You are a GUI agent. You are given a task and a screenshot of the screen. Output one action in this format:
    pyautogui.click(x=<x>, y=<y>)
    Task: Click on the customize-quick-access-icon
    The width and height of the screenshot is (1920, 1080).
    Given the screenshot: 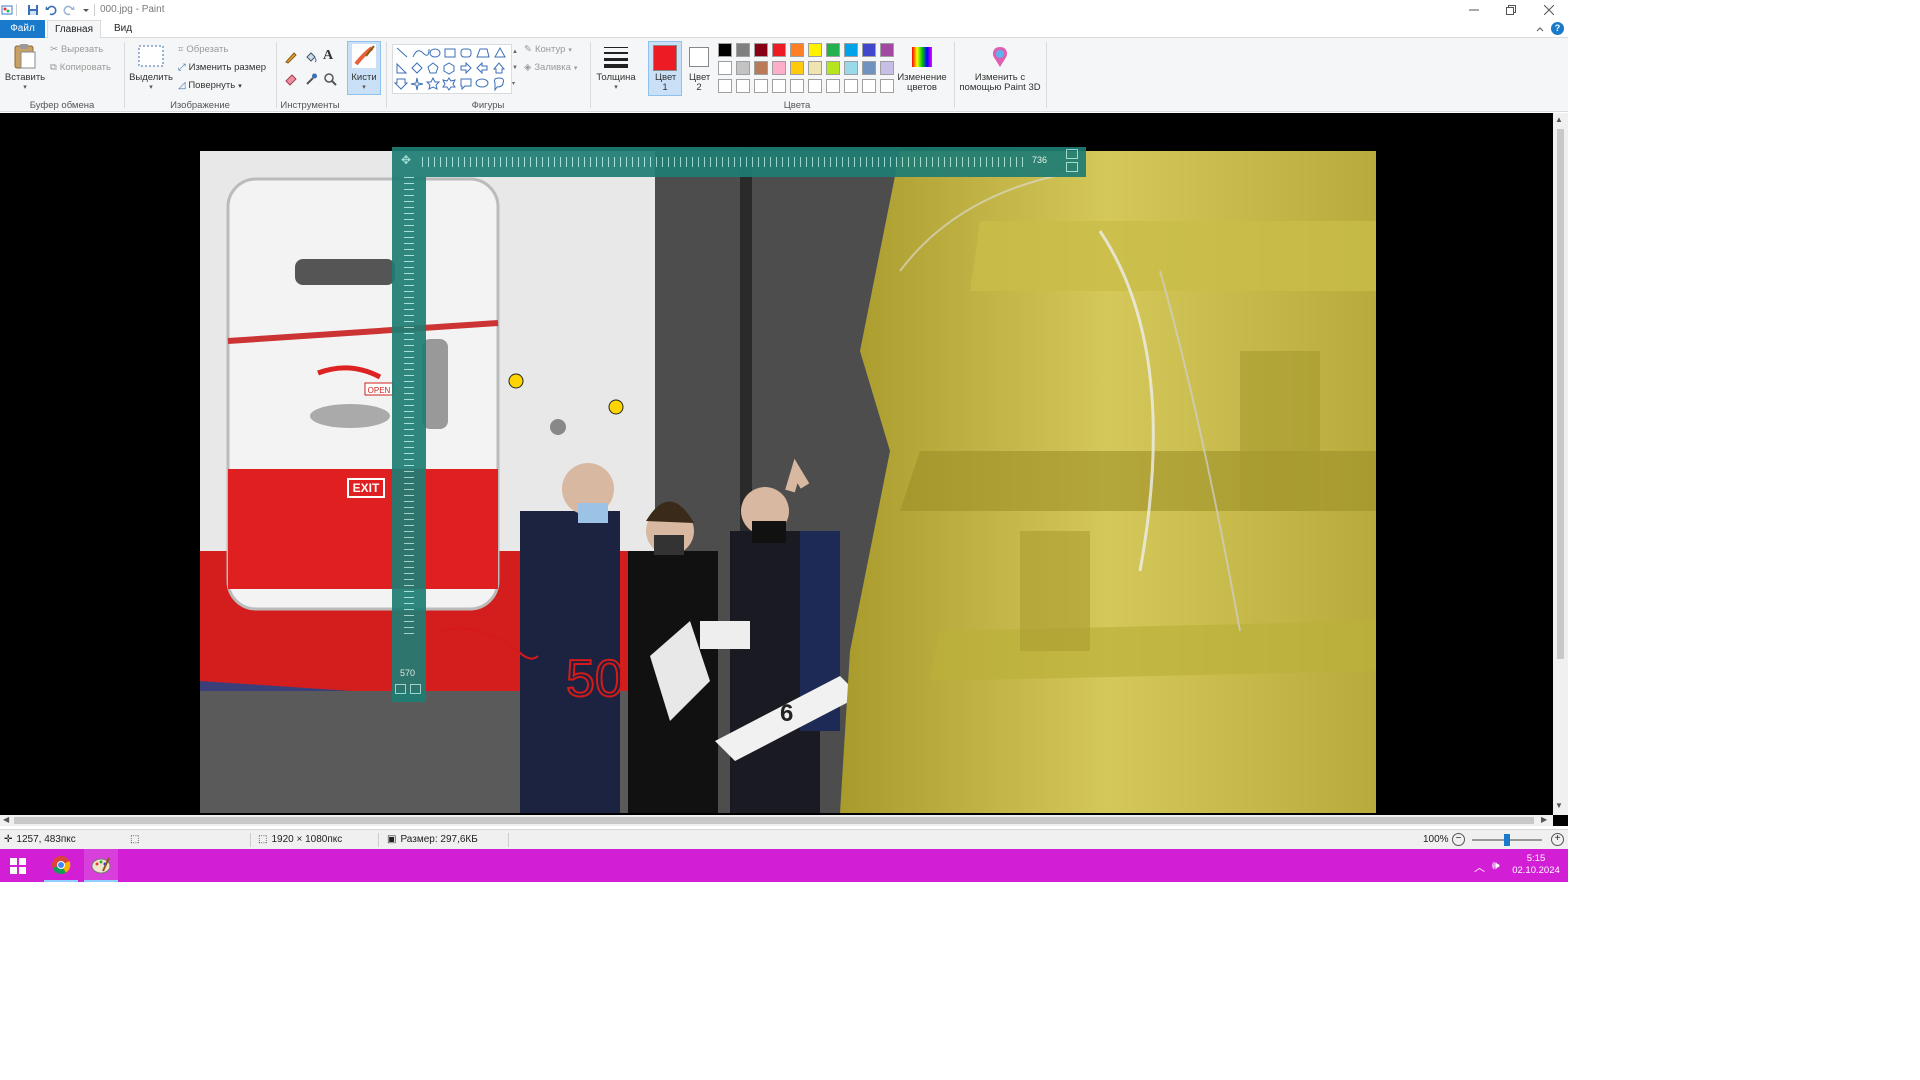 What is the action you would take?
    pyautogui.click(x=86, y=10)
    